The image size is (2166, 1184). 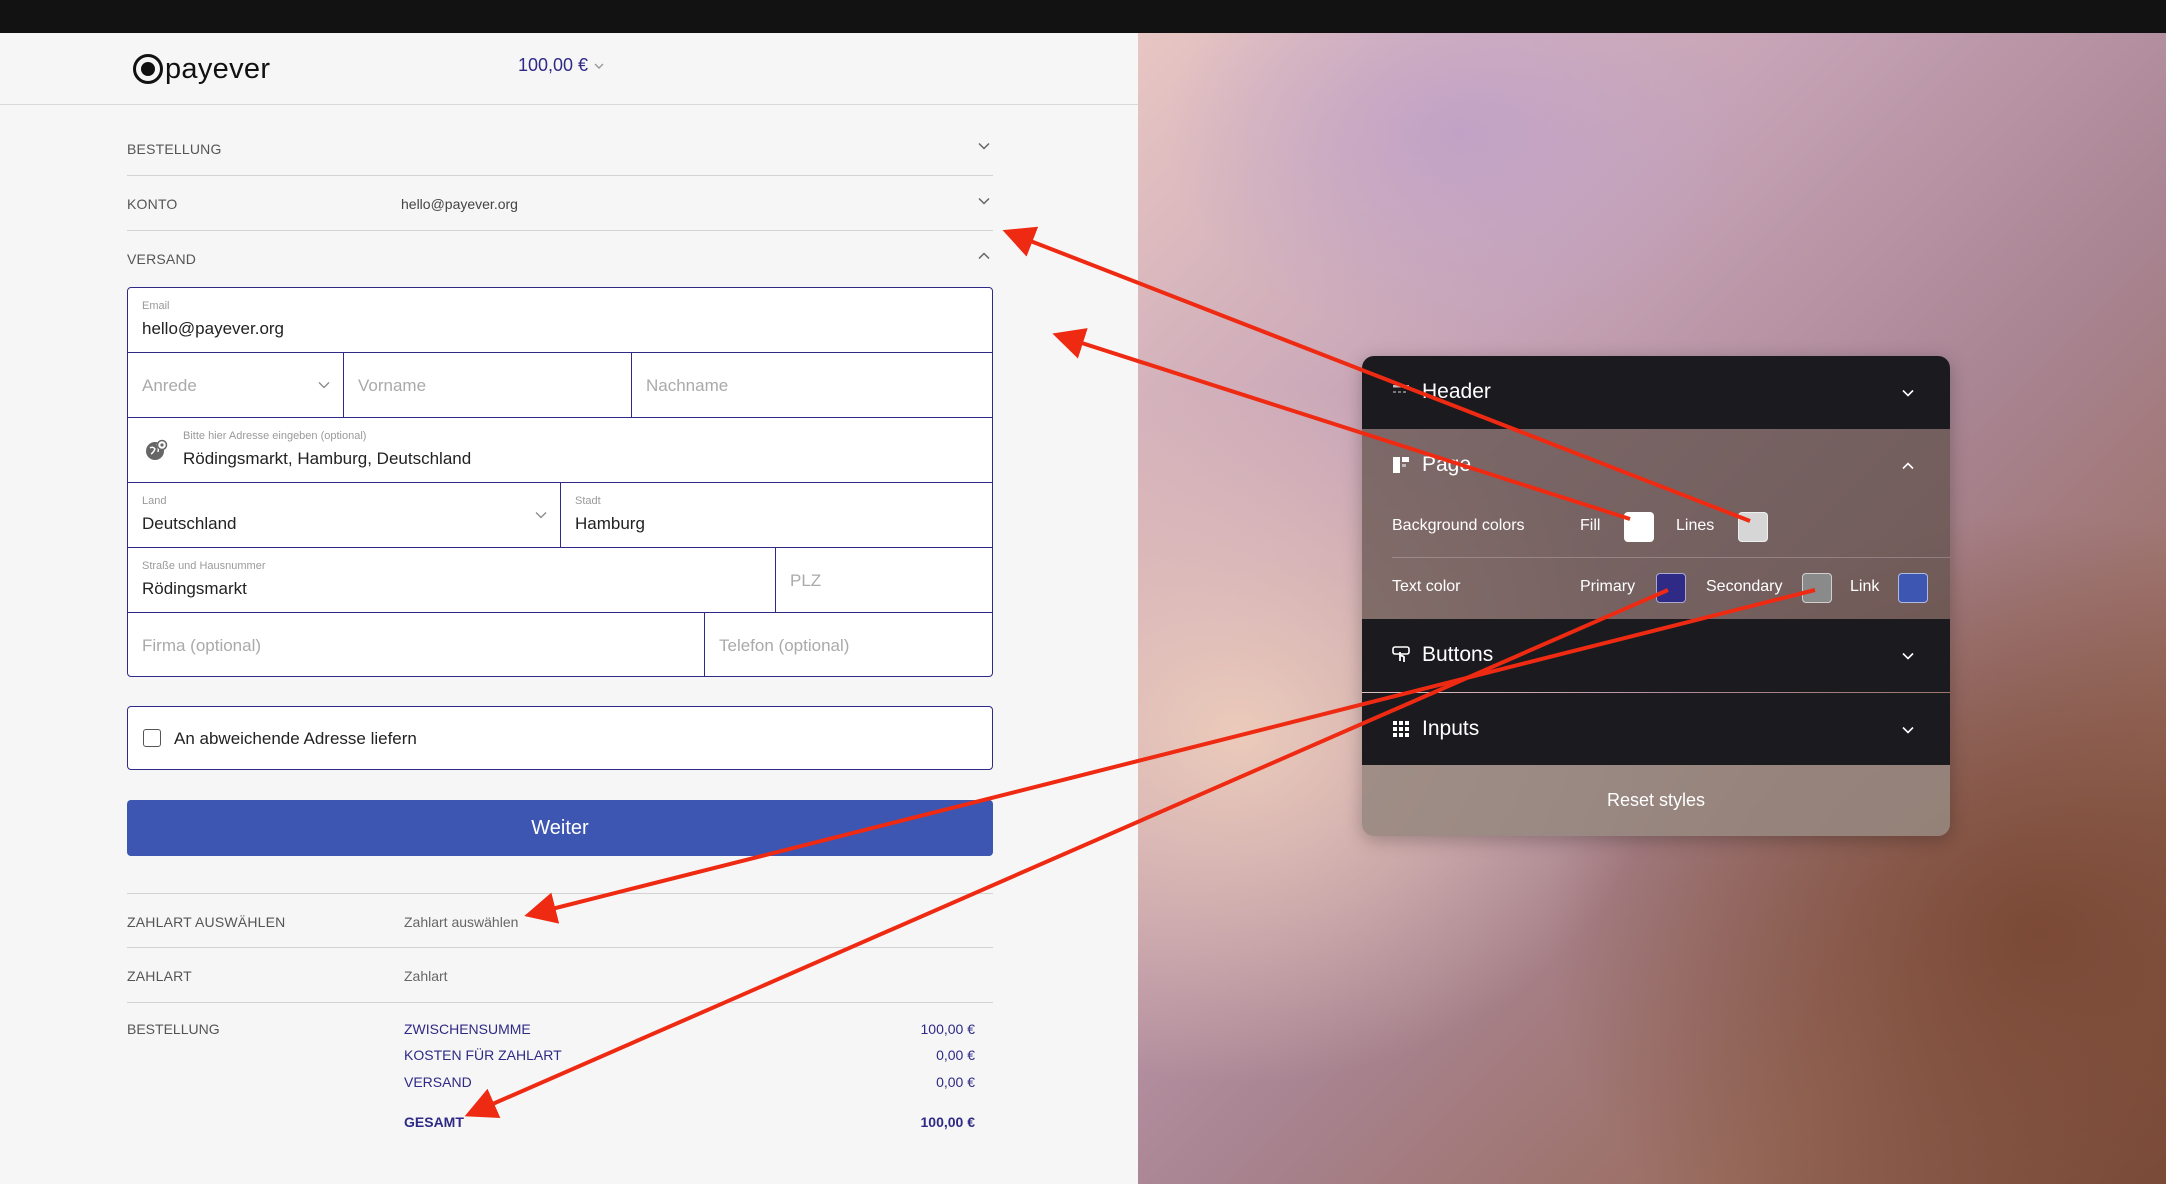 What do you see at coordinates (884, 580) in the screenshot?
I see `plz-field: PLZ` at bounding box center [884, 580].